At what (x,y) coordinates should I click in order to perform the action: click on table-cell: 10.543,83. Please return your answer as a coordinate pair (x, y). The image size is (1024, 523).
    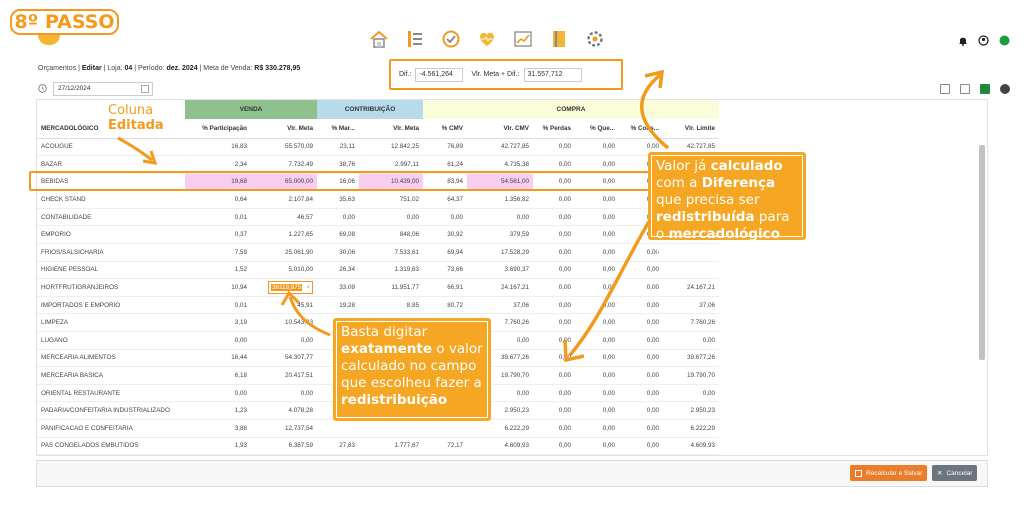
    Looking at the image, I should click on (284, 323).